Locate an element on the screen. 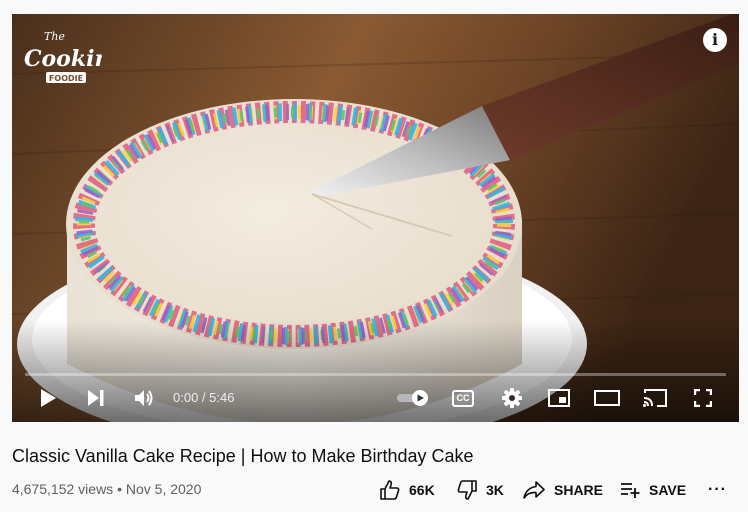  info-button: i is located at coordinates (715, 40).